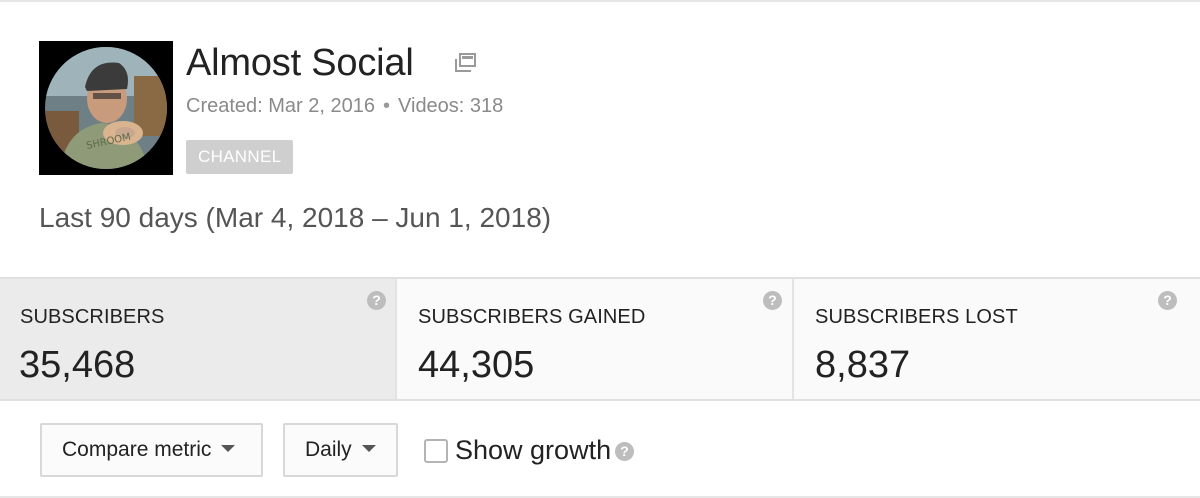 This screenshot has width=1200, height=498. What do you see at coordinates (465, 63) in the screenshot?
I see `external-link-icon` at bounding box center [465, 63].